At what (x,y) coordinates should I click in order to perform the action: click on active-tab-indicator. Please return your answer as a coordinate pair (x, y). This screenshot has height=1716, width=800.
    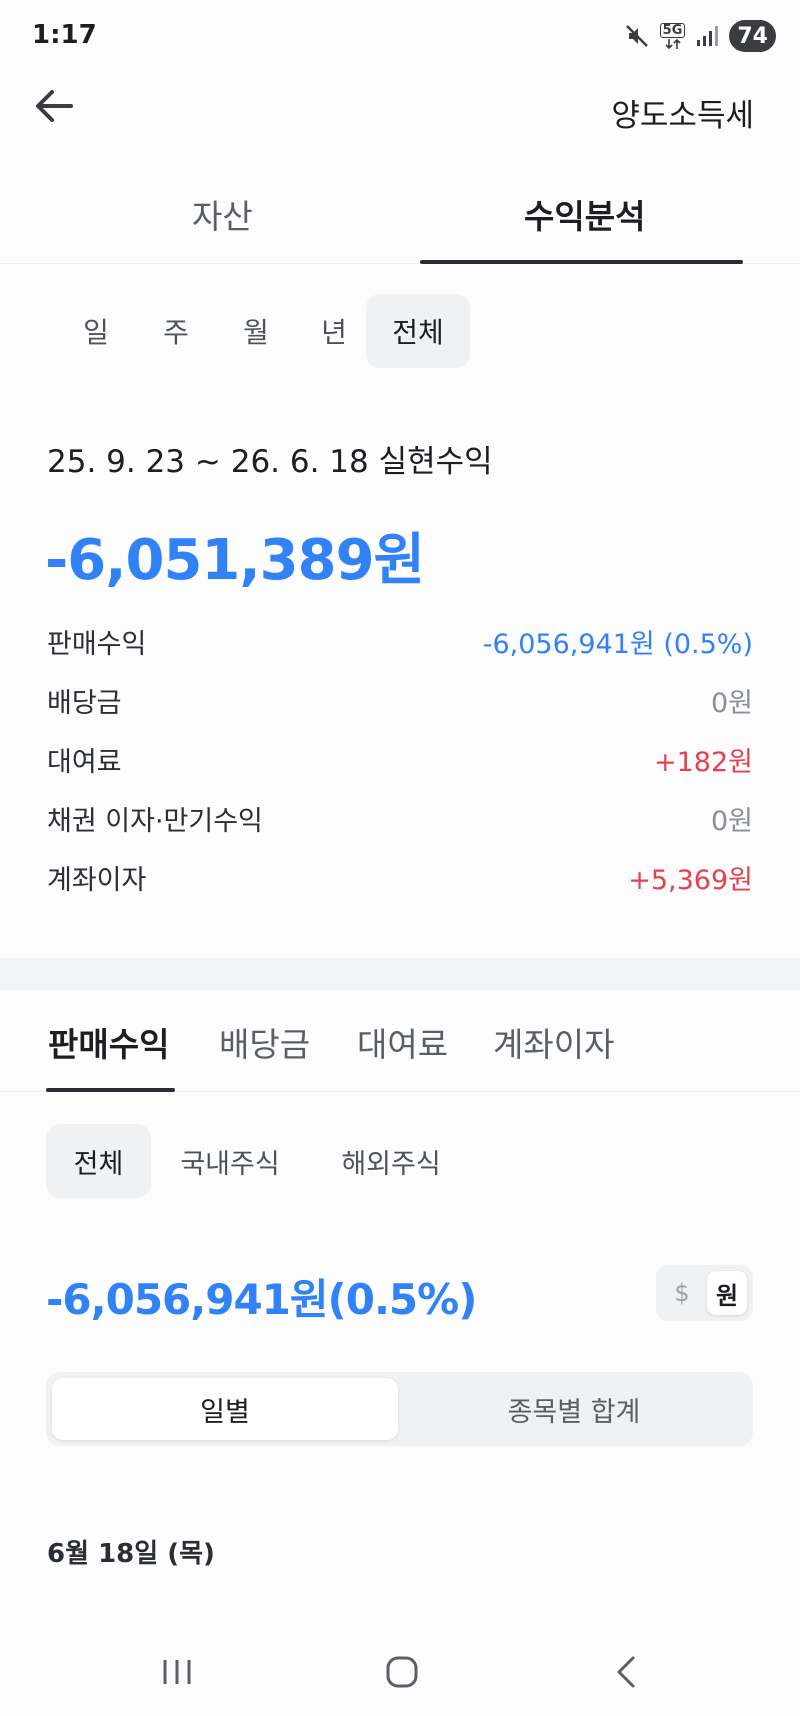
    Looking at the image, I should click on (581, 262).